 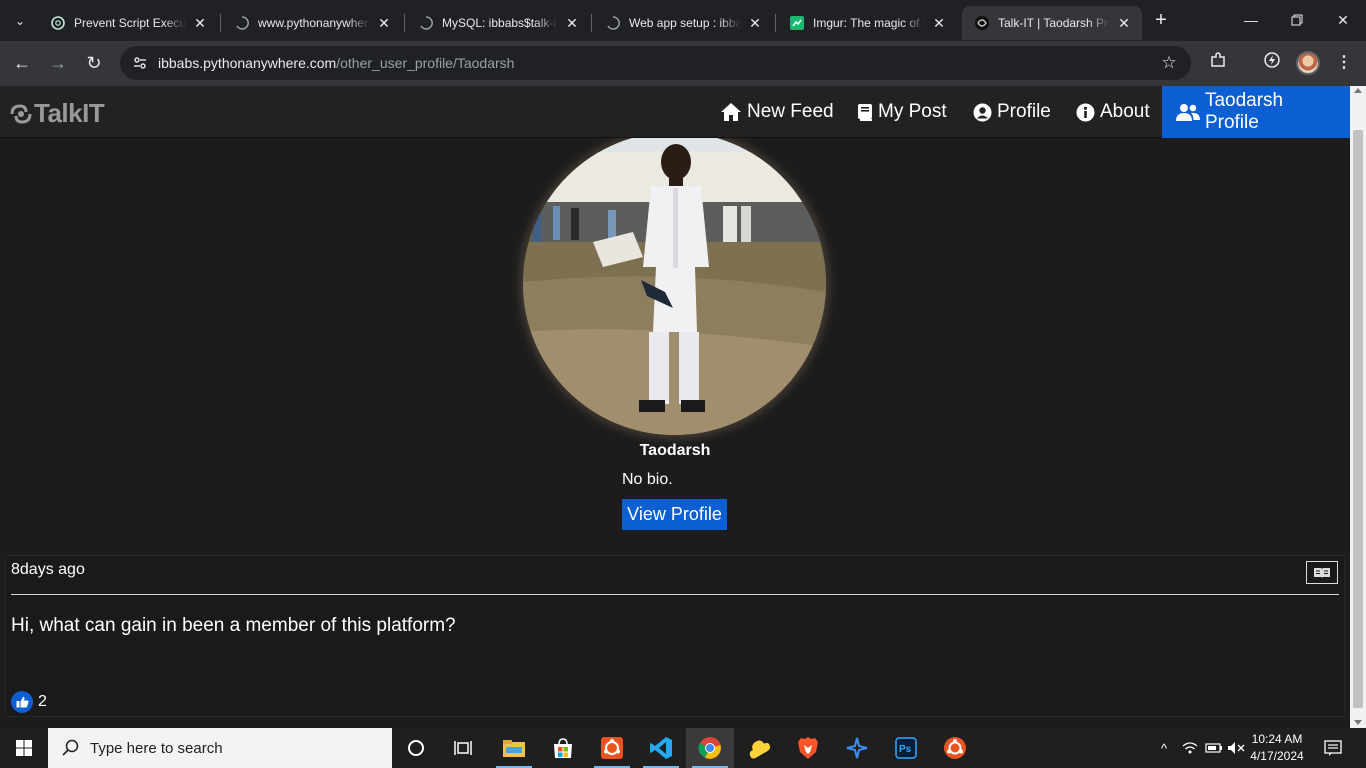 I want to click on tab-title: Prevent Script Executi, so click(x=130, y=23).